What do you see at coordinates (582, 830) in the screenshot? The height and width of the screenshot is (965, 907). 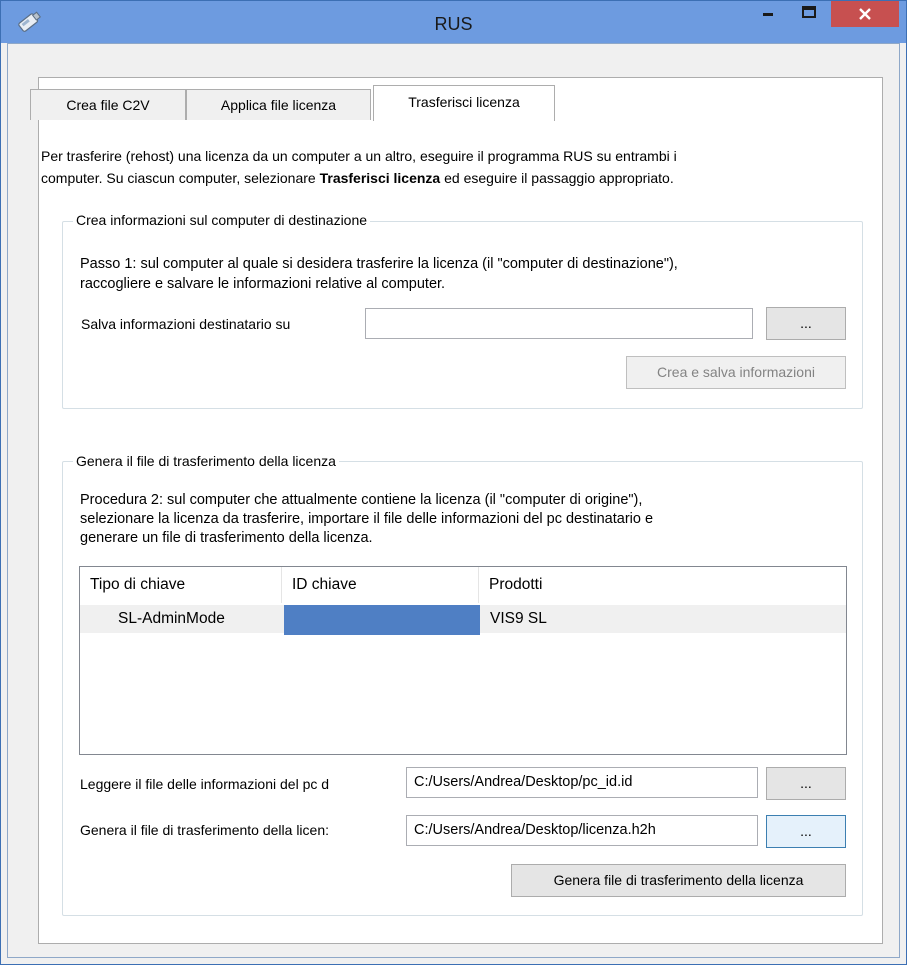 I see `generate-file-path-input: C:/Users/Andrea/Desktop/licenza.h2h` at bounding box center [582, 830].